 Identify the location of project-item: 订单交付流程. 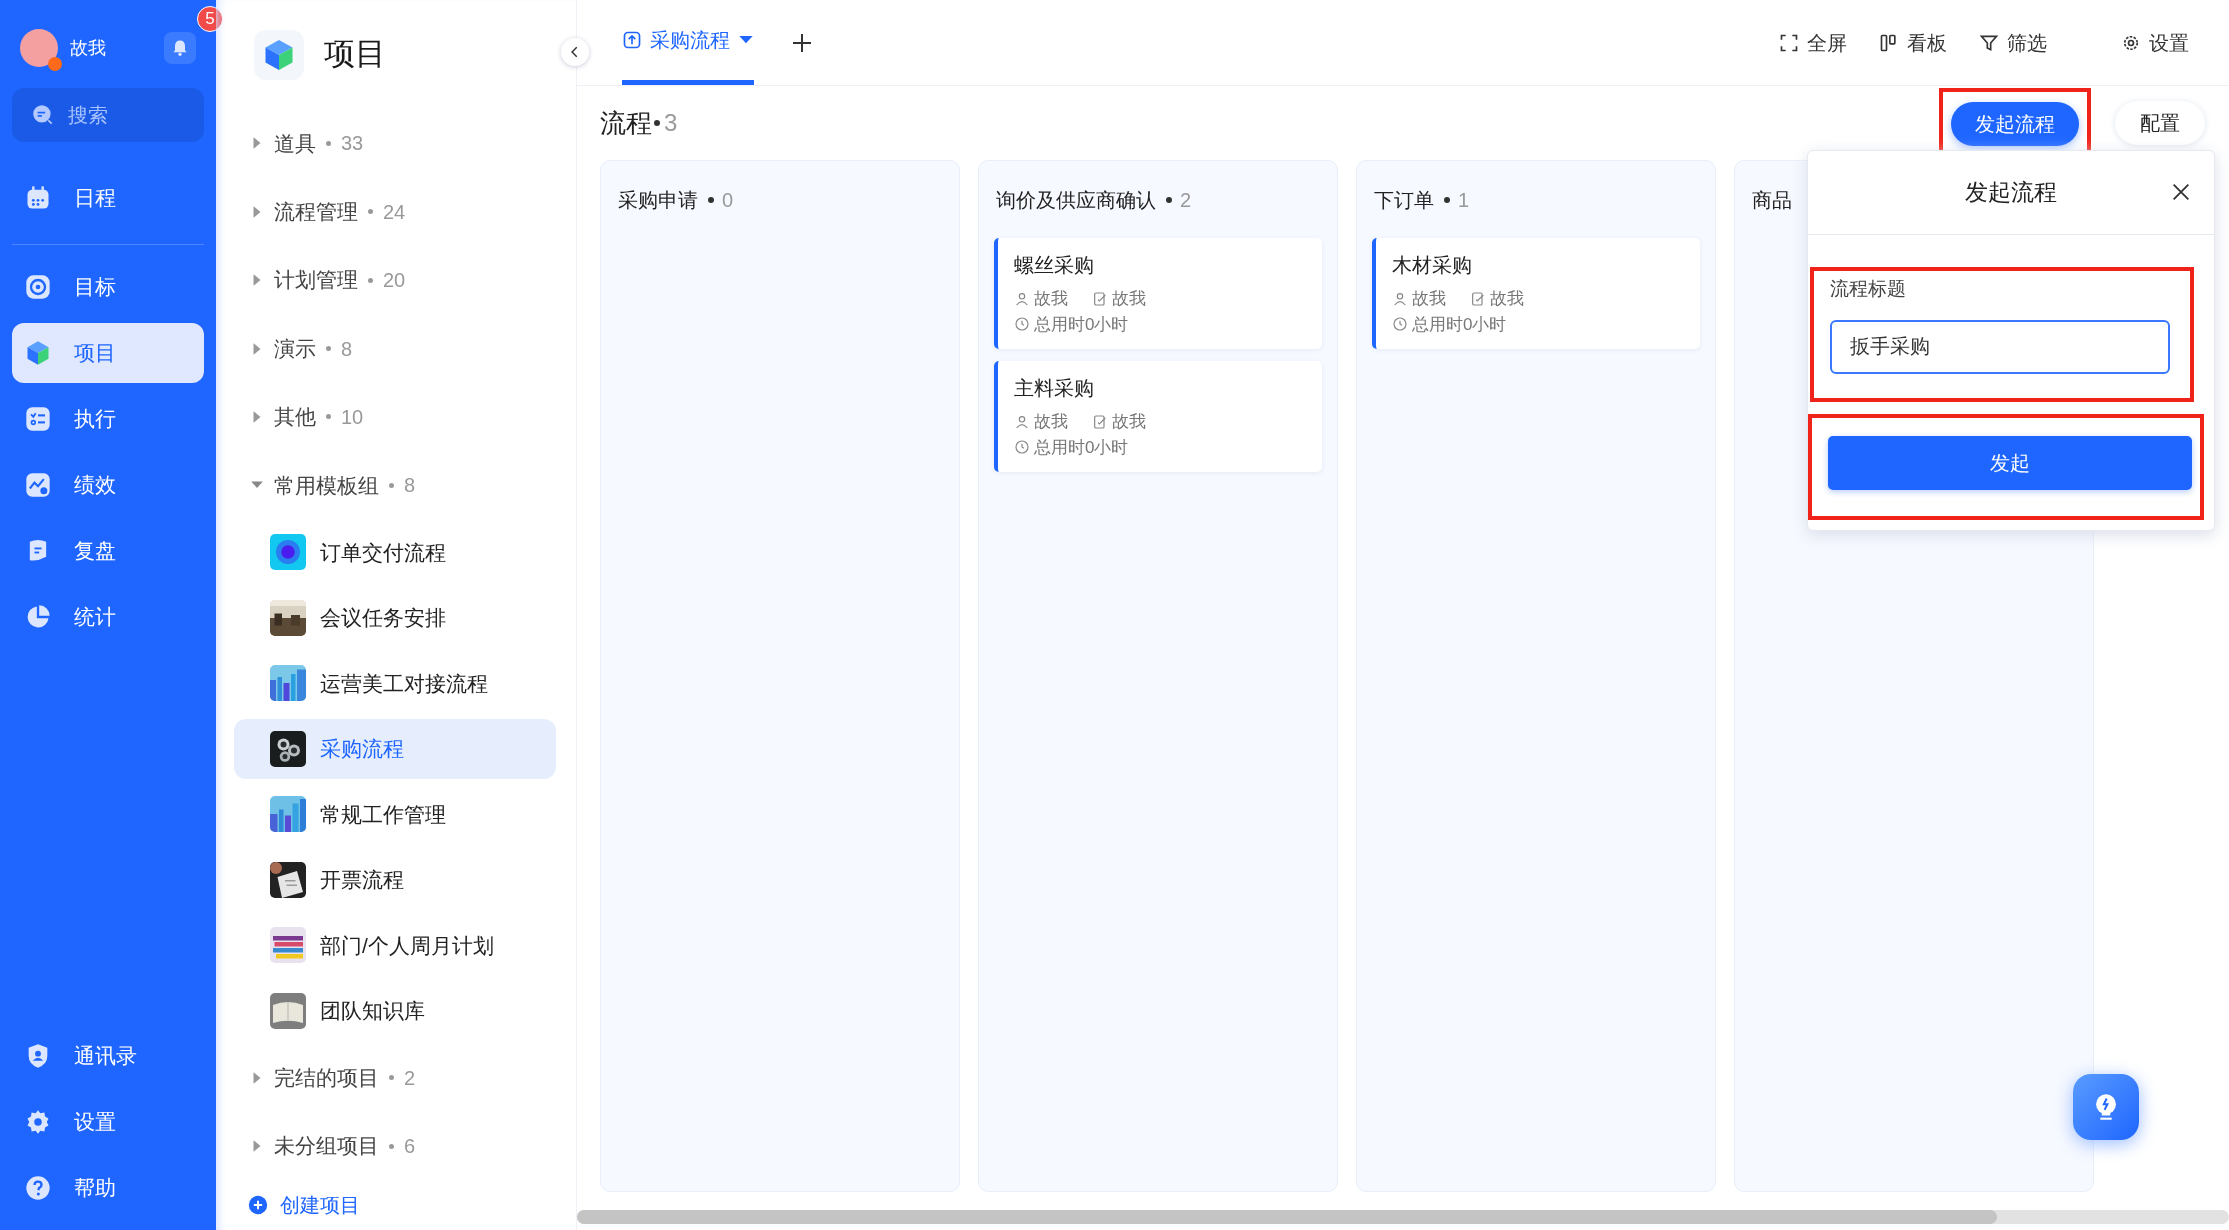
(395, 552).